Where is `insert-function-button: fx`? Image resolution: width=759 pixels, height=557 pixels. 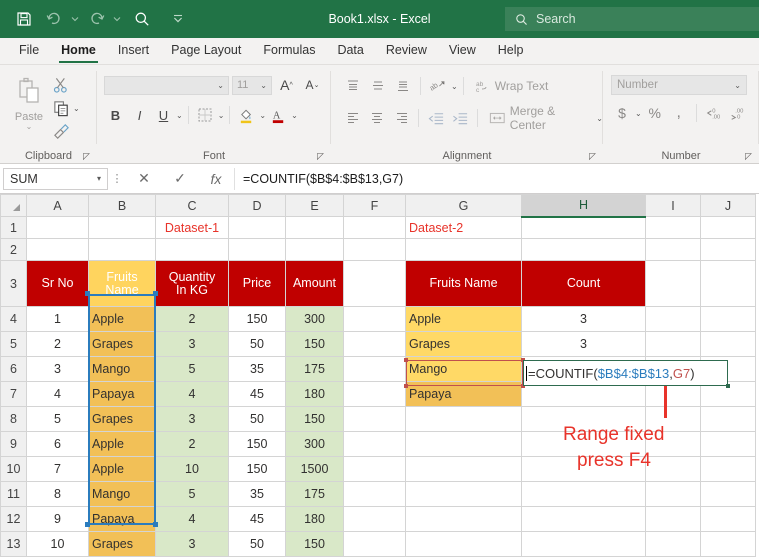
insert-function-button: fx is located at coordinates (216, 179).